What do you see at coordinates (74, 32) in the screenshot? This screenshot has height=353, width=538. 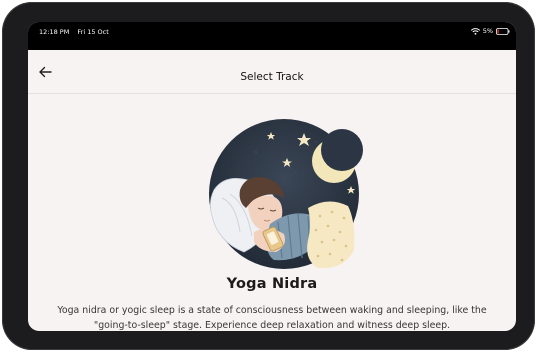 I see `status-time-date: 12:18 PM Fri 15 Oct` at bounding box center [74, 32].